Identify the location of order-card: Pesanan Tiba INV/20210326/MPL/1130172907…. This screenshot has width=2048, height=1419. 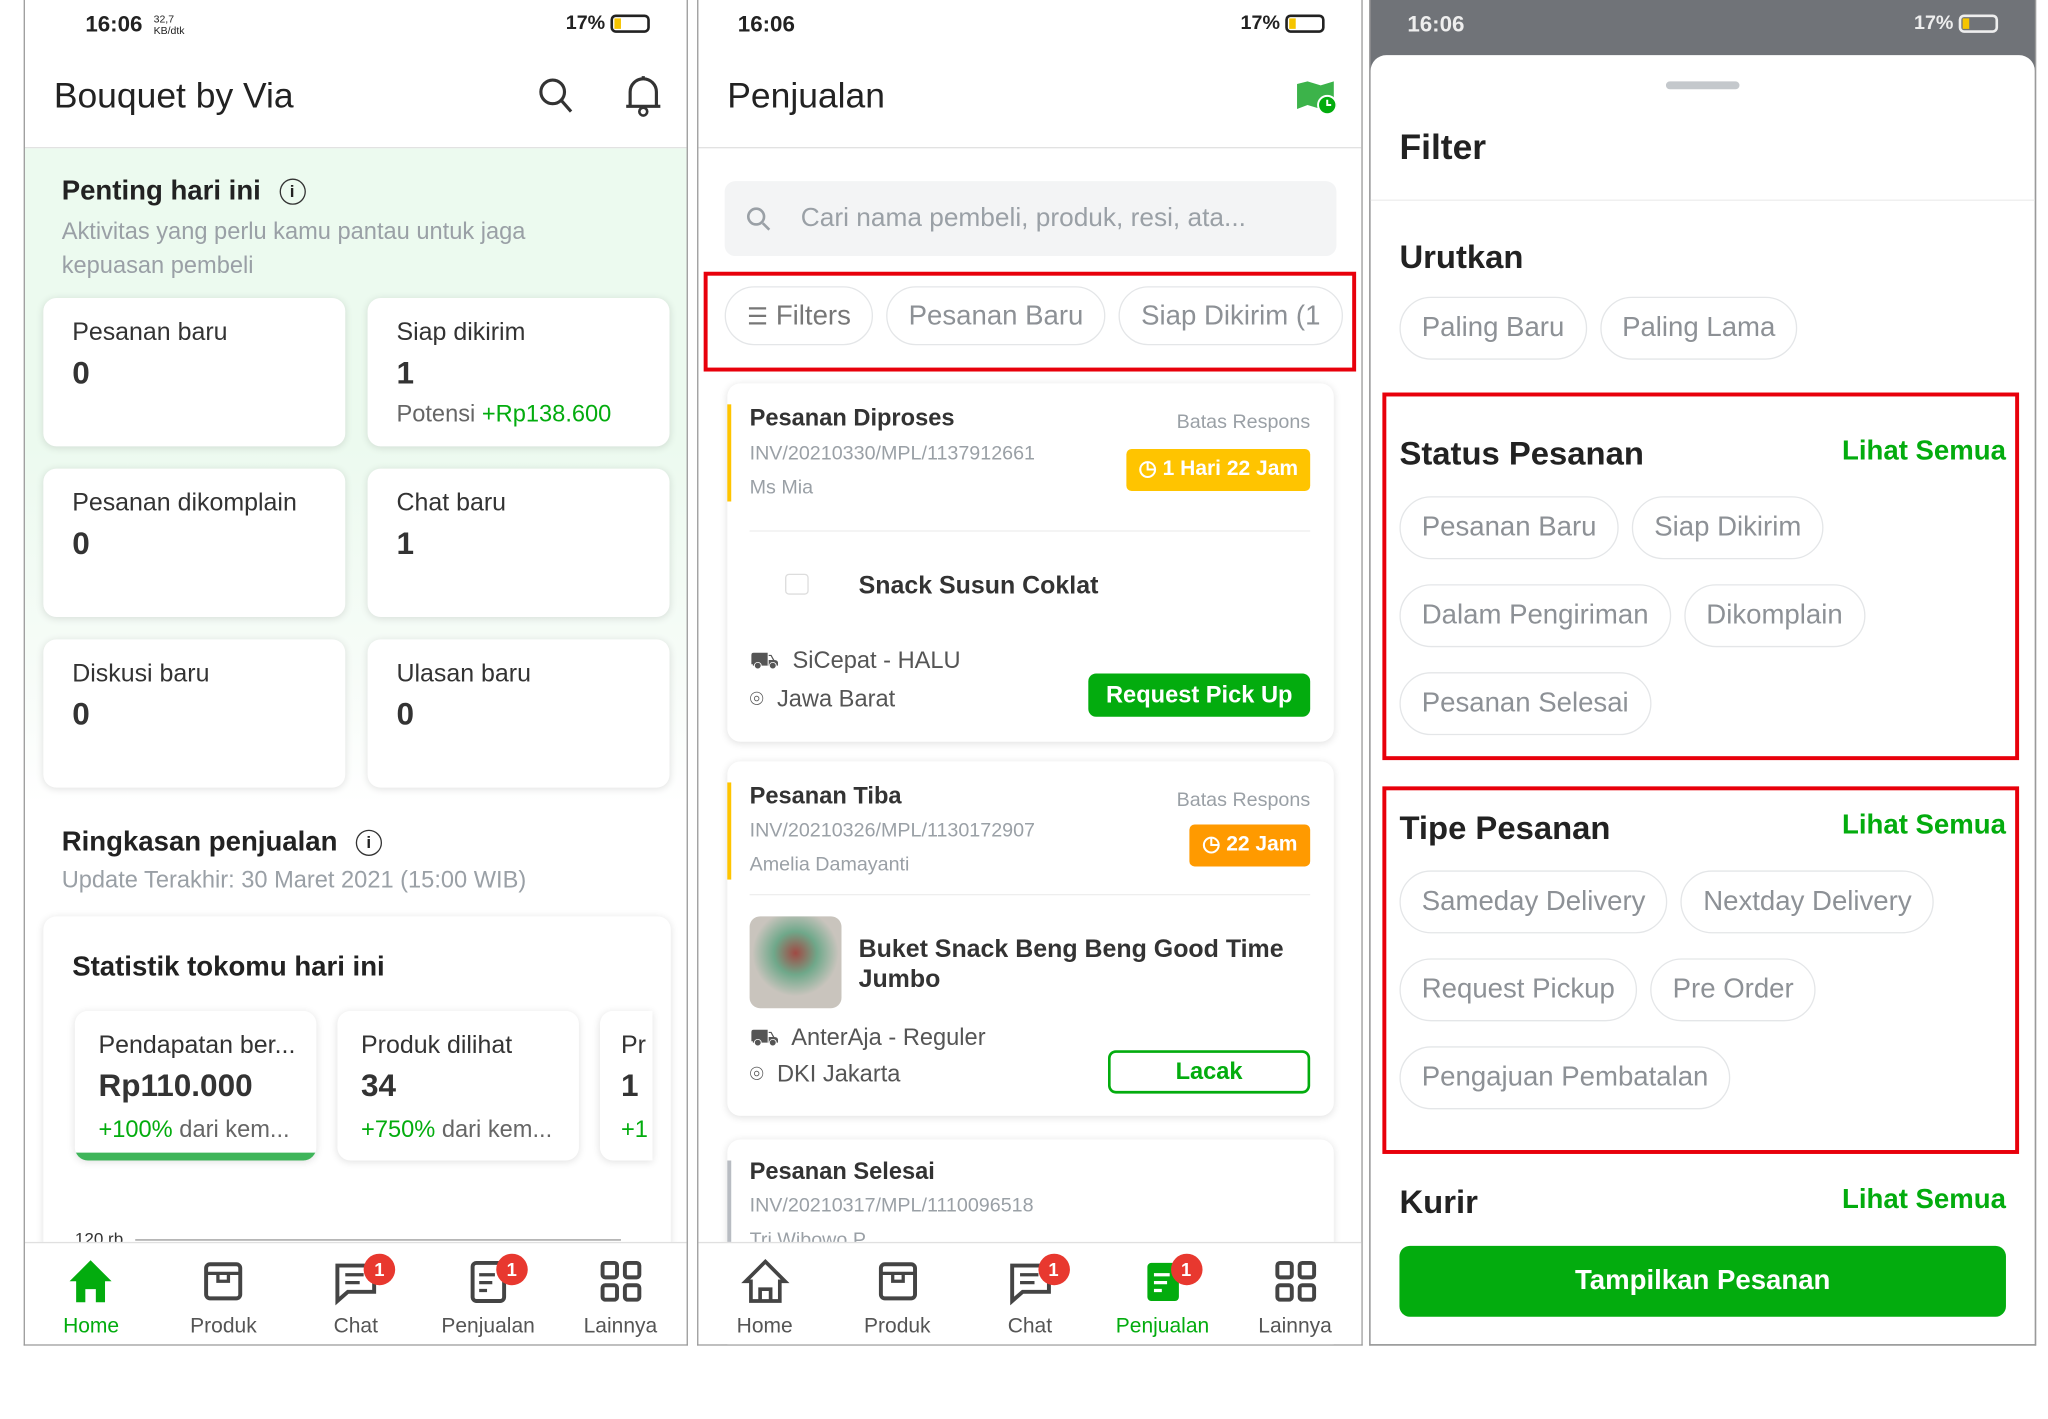
(1030, 938).